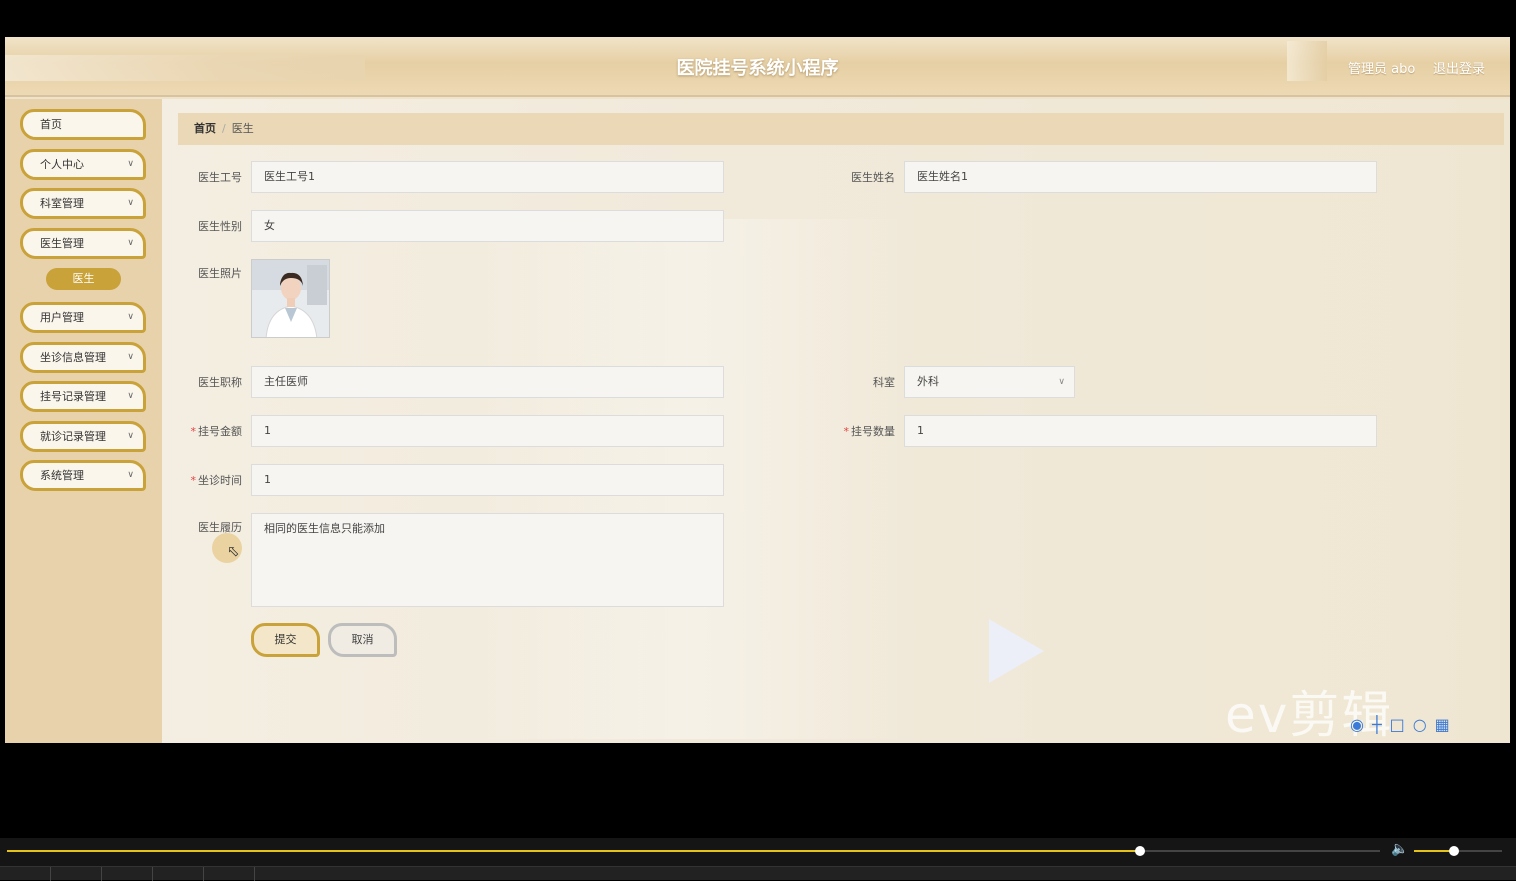 This screenshot has height=881, width=1516. I want to click on progress-handle, so click(1139, 851).